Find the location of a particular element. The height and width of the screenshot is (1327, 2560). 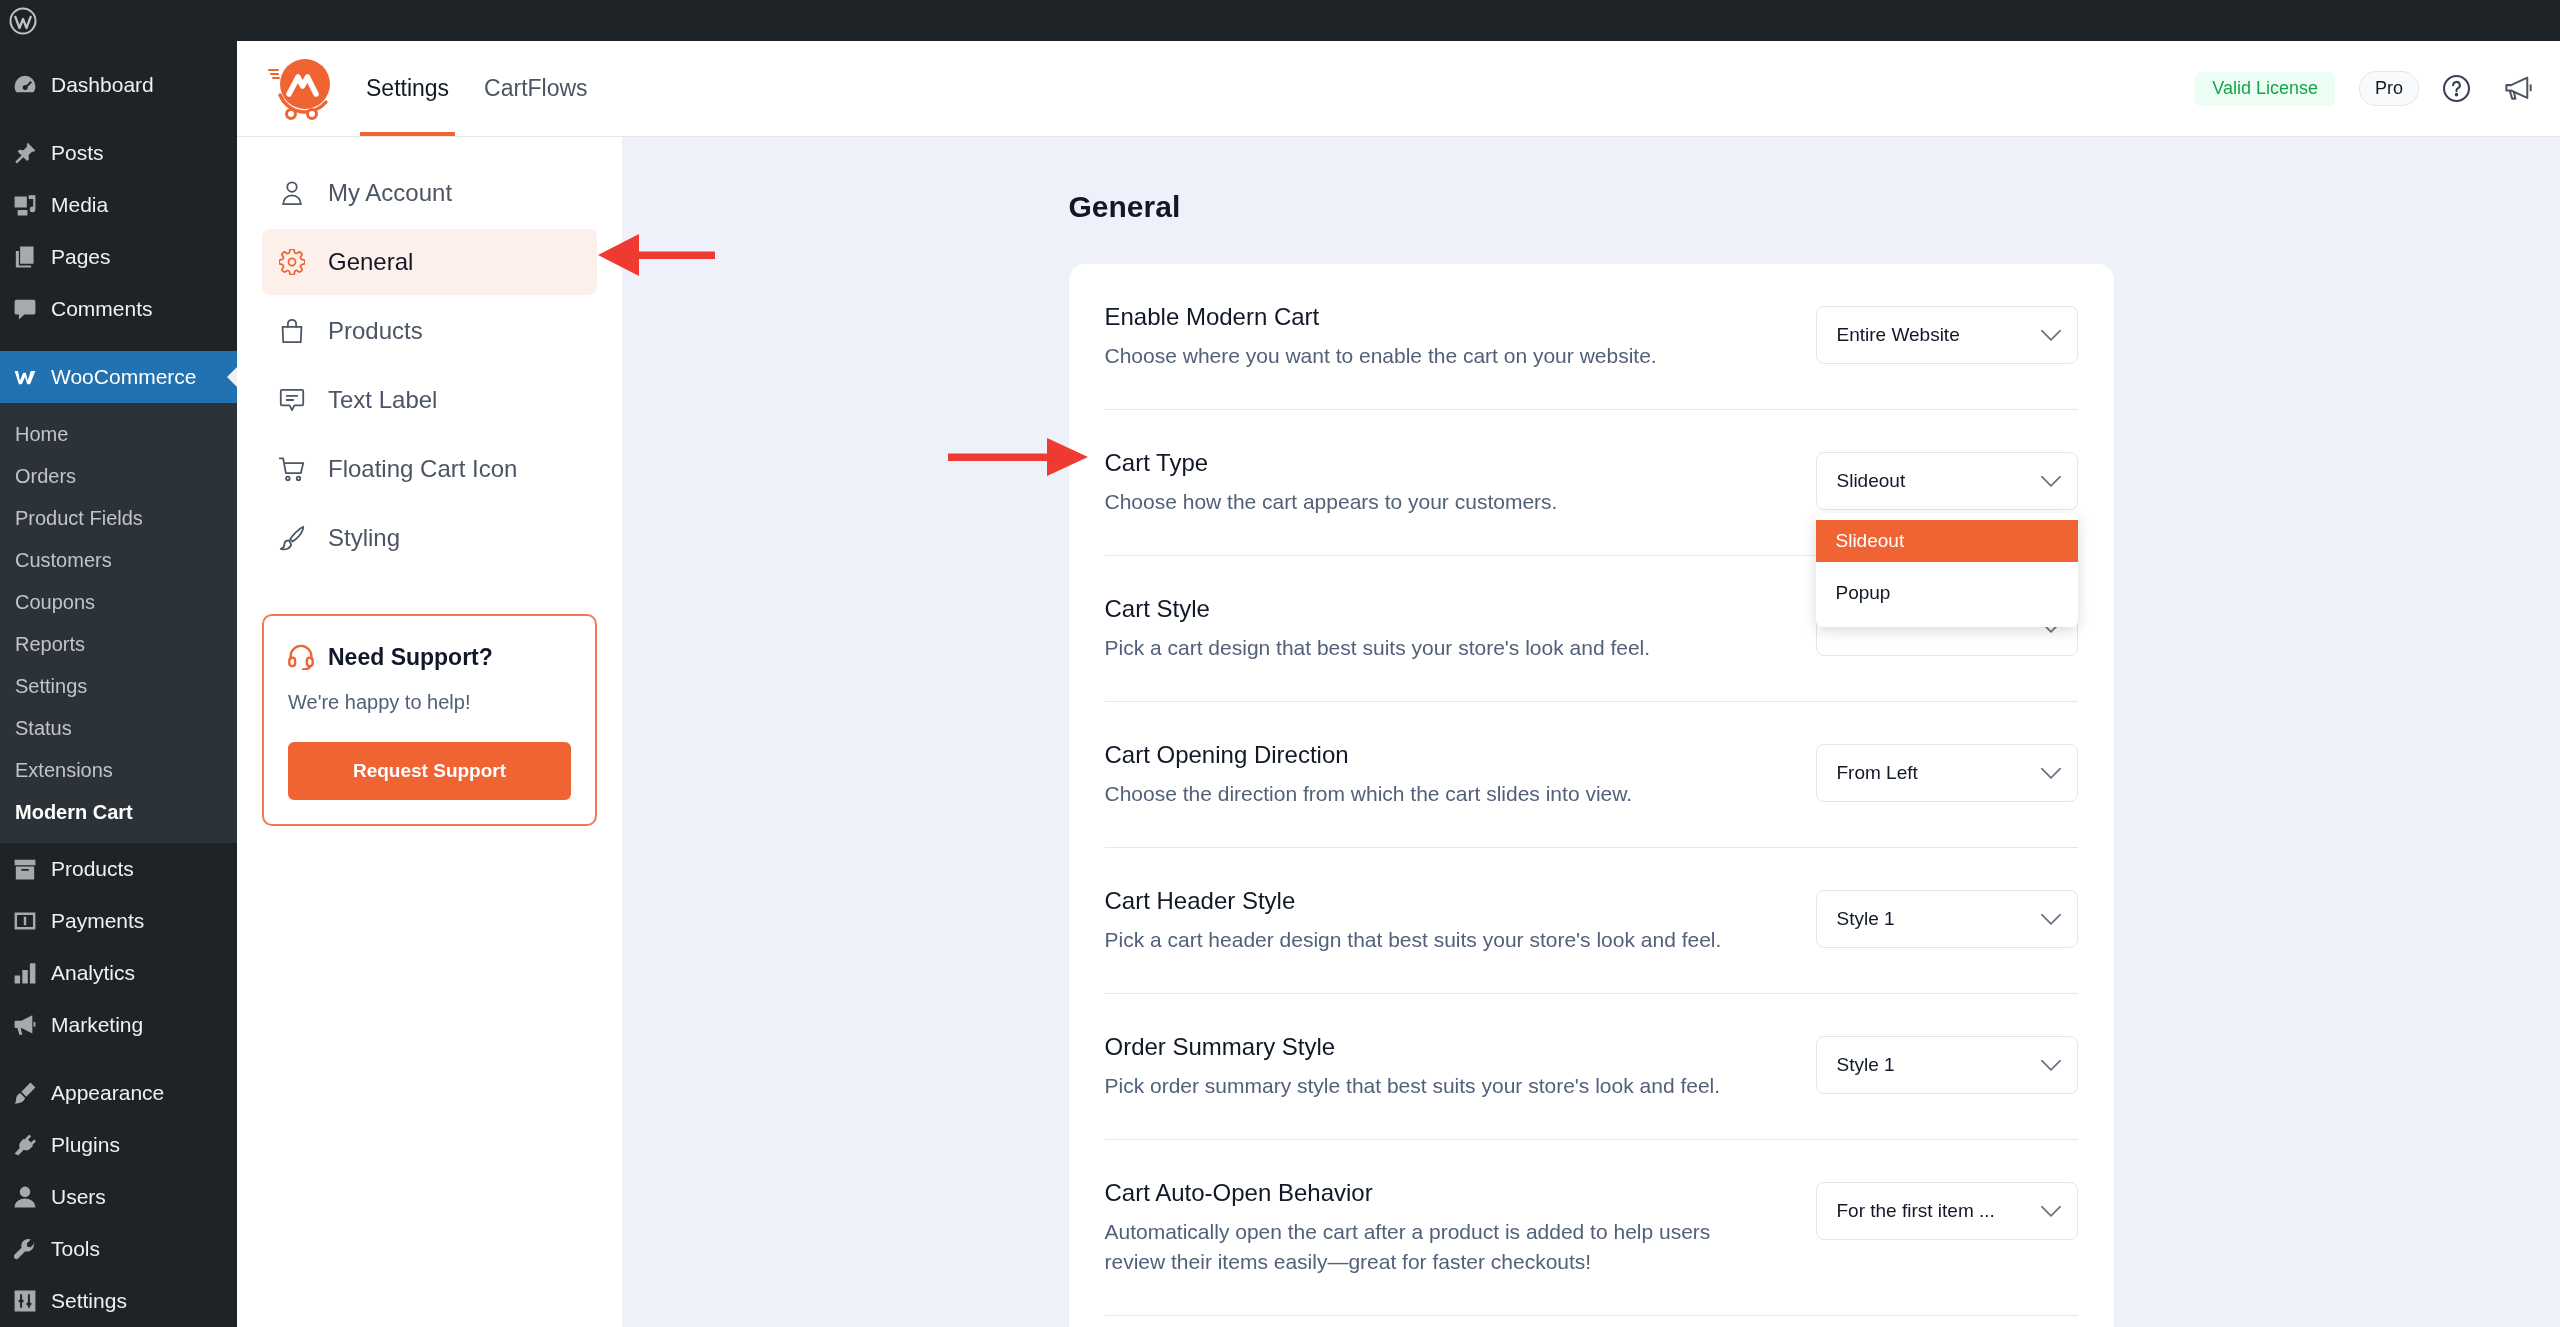

pointer-icon is located at coordinates (232, 377).